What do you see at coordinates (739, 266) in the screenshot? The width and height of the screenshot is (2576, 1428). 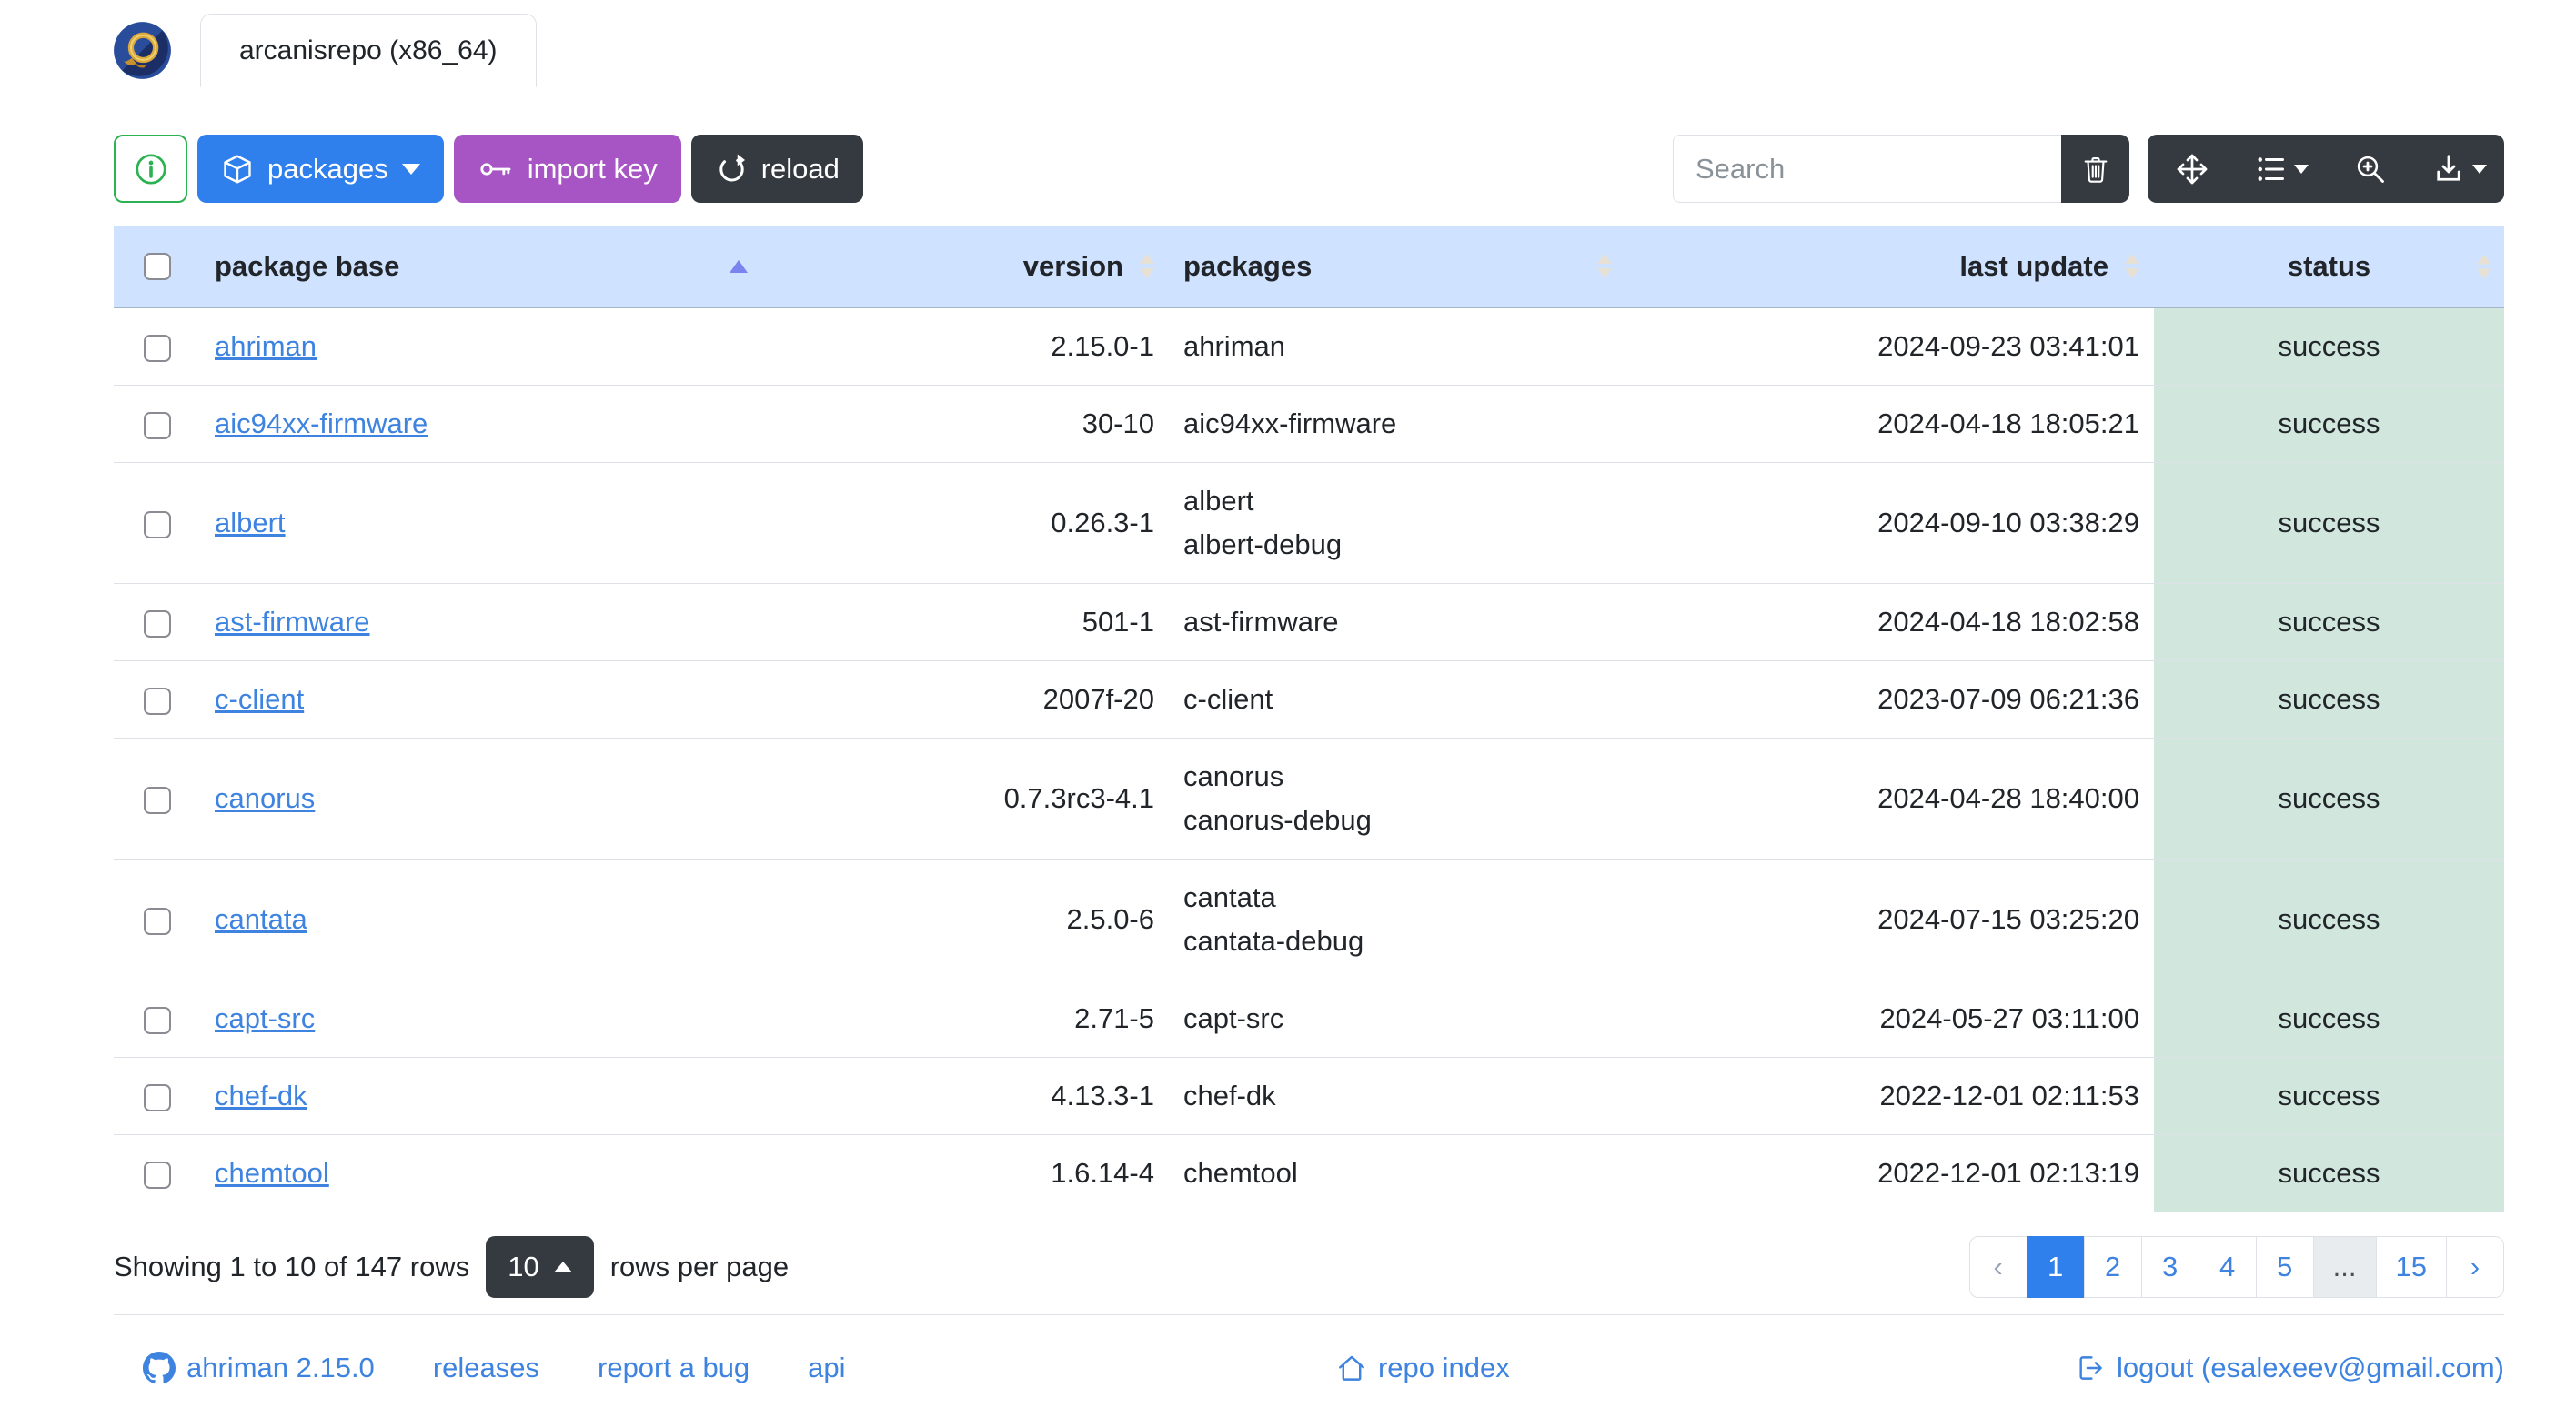 I see `sort-asc-icon` at bounding box center [739, 266].